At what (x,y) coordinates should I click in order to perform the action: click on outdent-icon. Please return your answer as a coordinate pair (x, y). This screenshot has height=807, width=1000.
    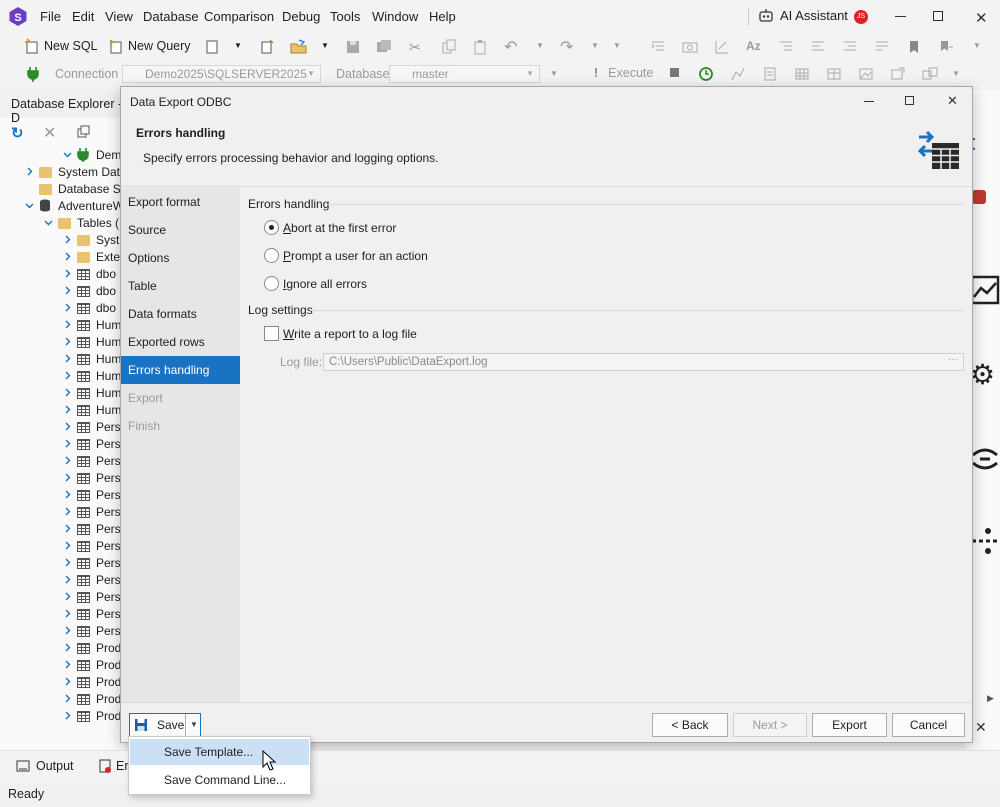
    Looking at the image, I should click on (658, 47).